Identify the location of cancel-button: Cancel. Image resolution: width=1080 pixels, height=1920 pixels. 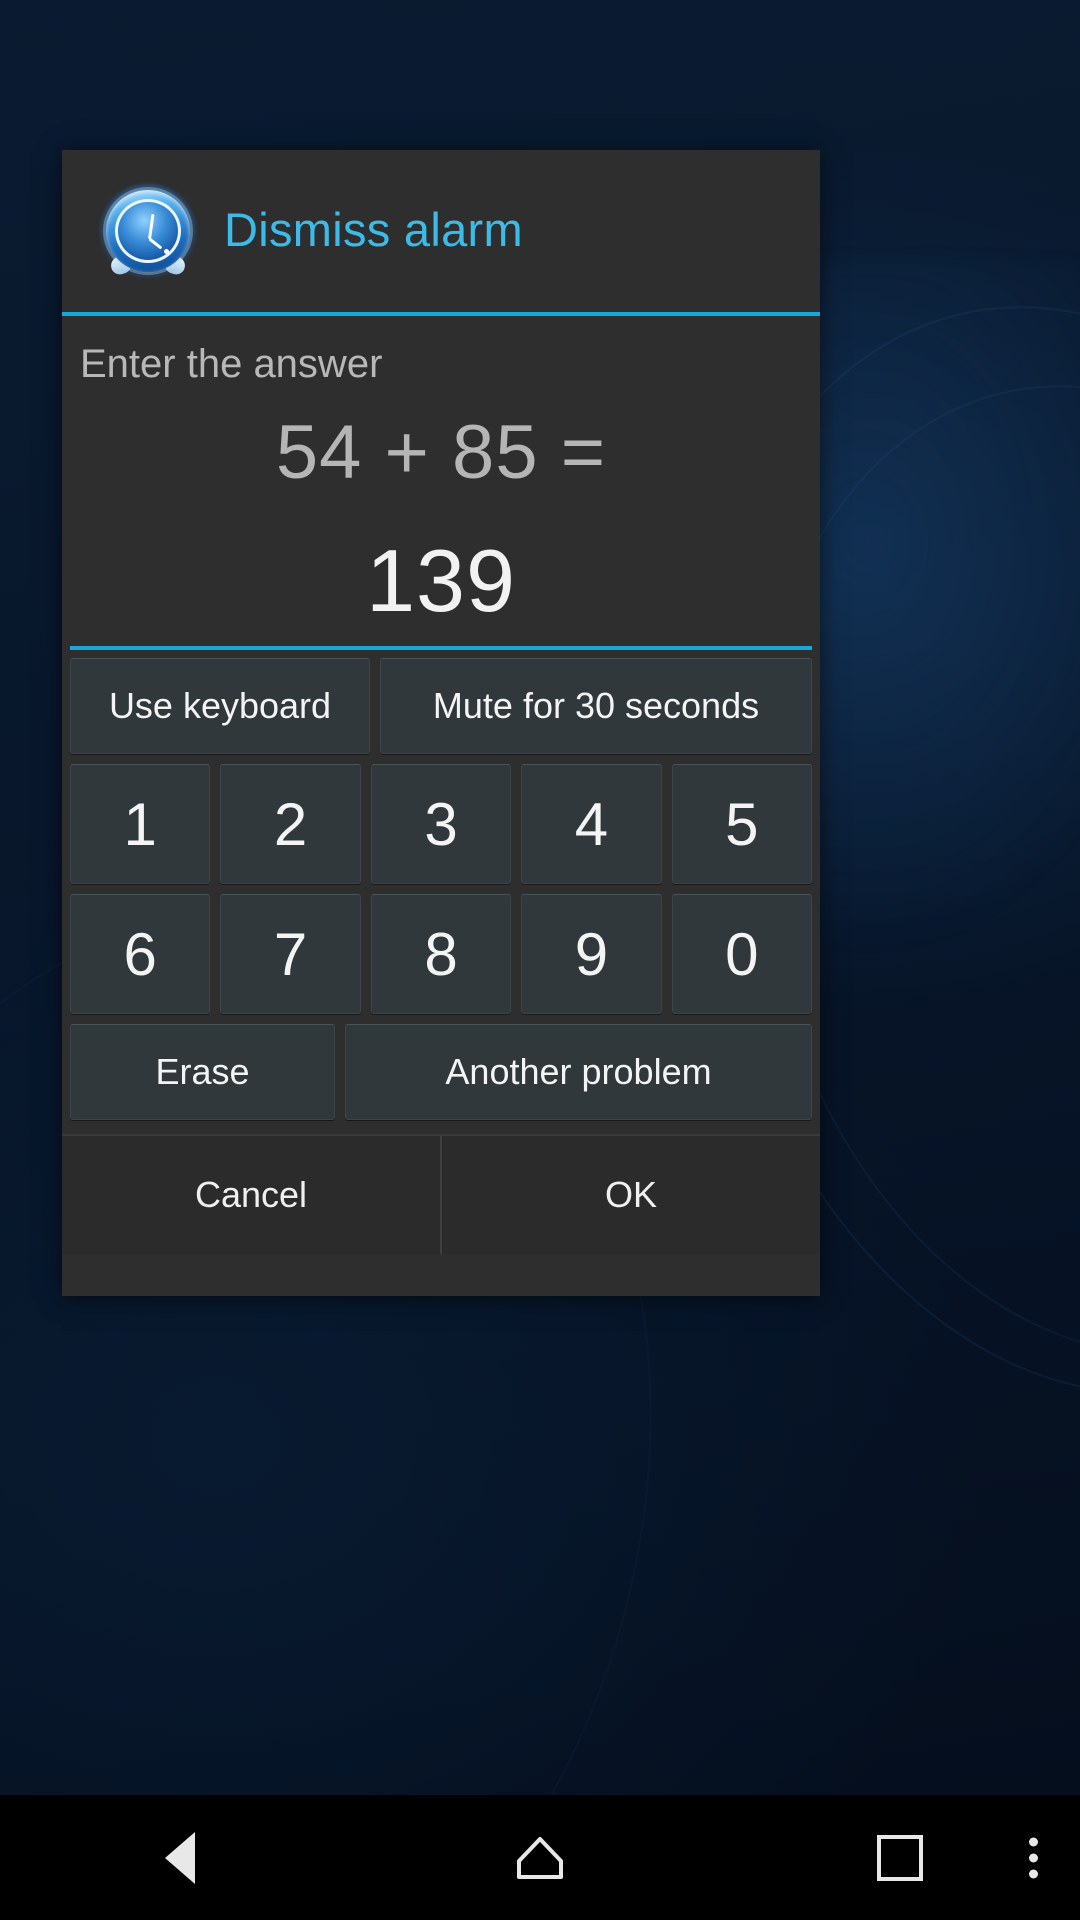
(251, 1195).